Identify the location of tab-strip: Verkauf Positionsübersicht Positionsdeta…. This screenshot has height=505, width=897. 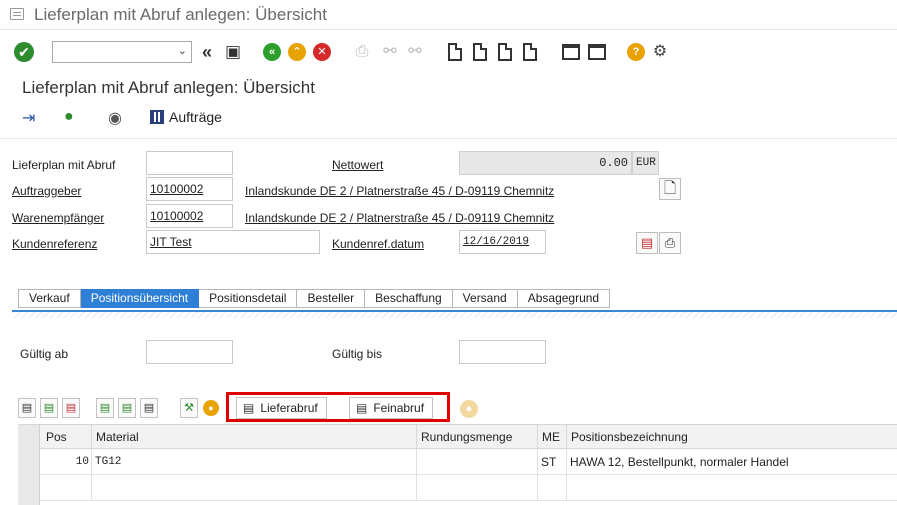
(314, 298).